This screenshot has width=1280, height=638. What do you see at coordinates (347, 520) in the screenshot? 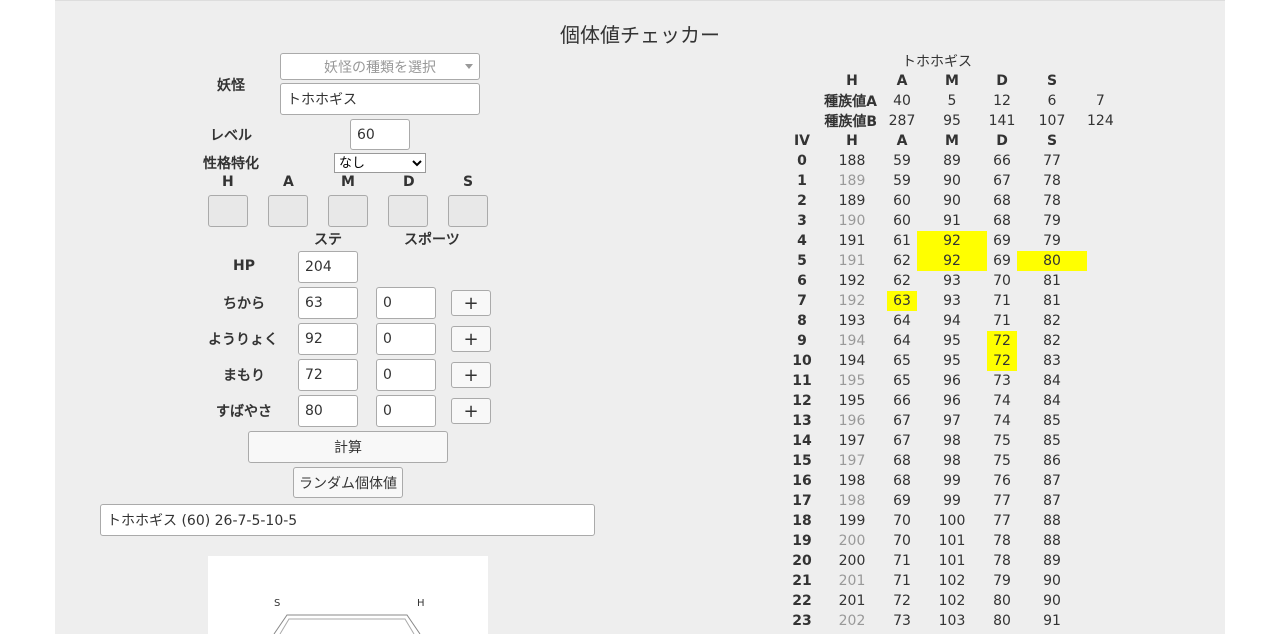
I see `result-output: トホホギス (60) 26-7-5-10-5` at bounding box center [347, 520].